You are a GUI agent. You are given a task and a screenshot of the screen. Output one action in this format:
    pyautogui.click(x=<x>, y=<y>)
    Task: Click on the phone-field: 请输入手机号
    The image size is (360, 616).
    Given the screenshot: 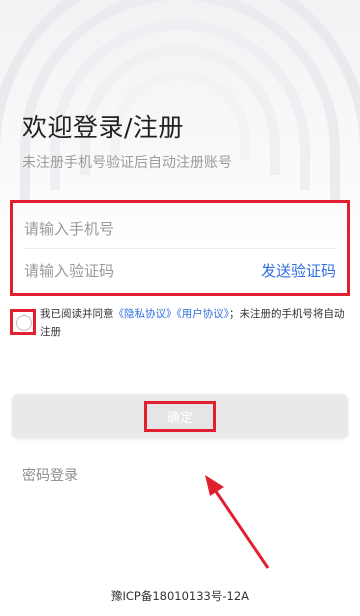 What is the action you would take?
    pyautogui.click(x=180, y=228)
    